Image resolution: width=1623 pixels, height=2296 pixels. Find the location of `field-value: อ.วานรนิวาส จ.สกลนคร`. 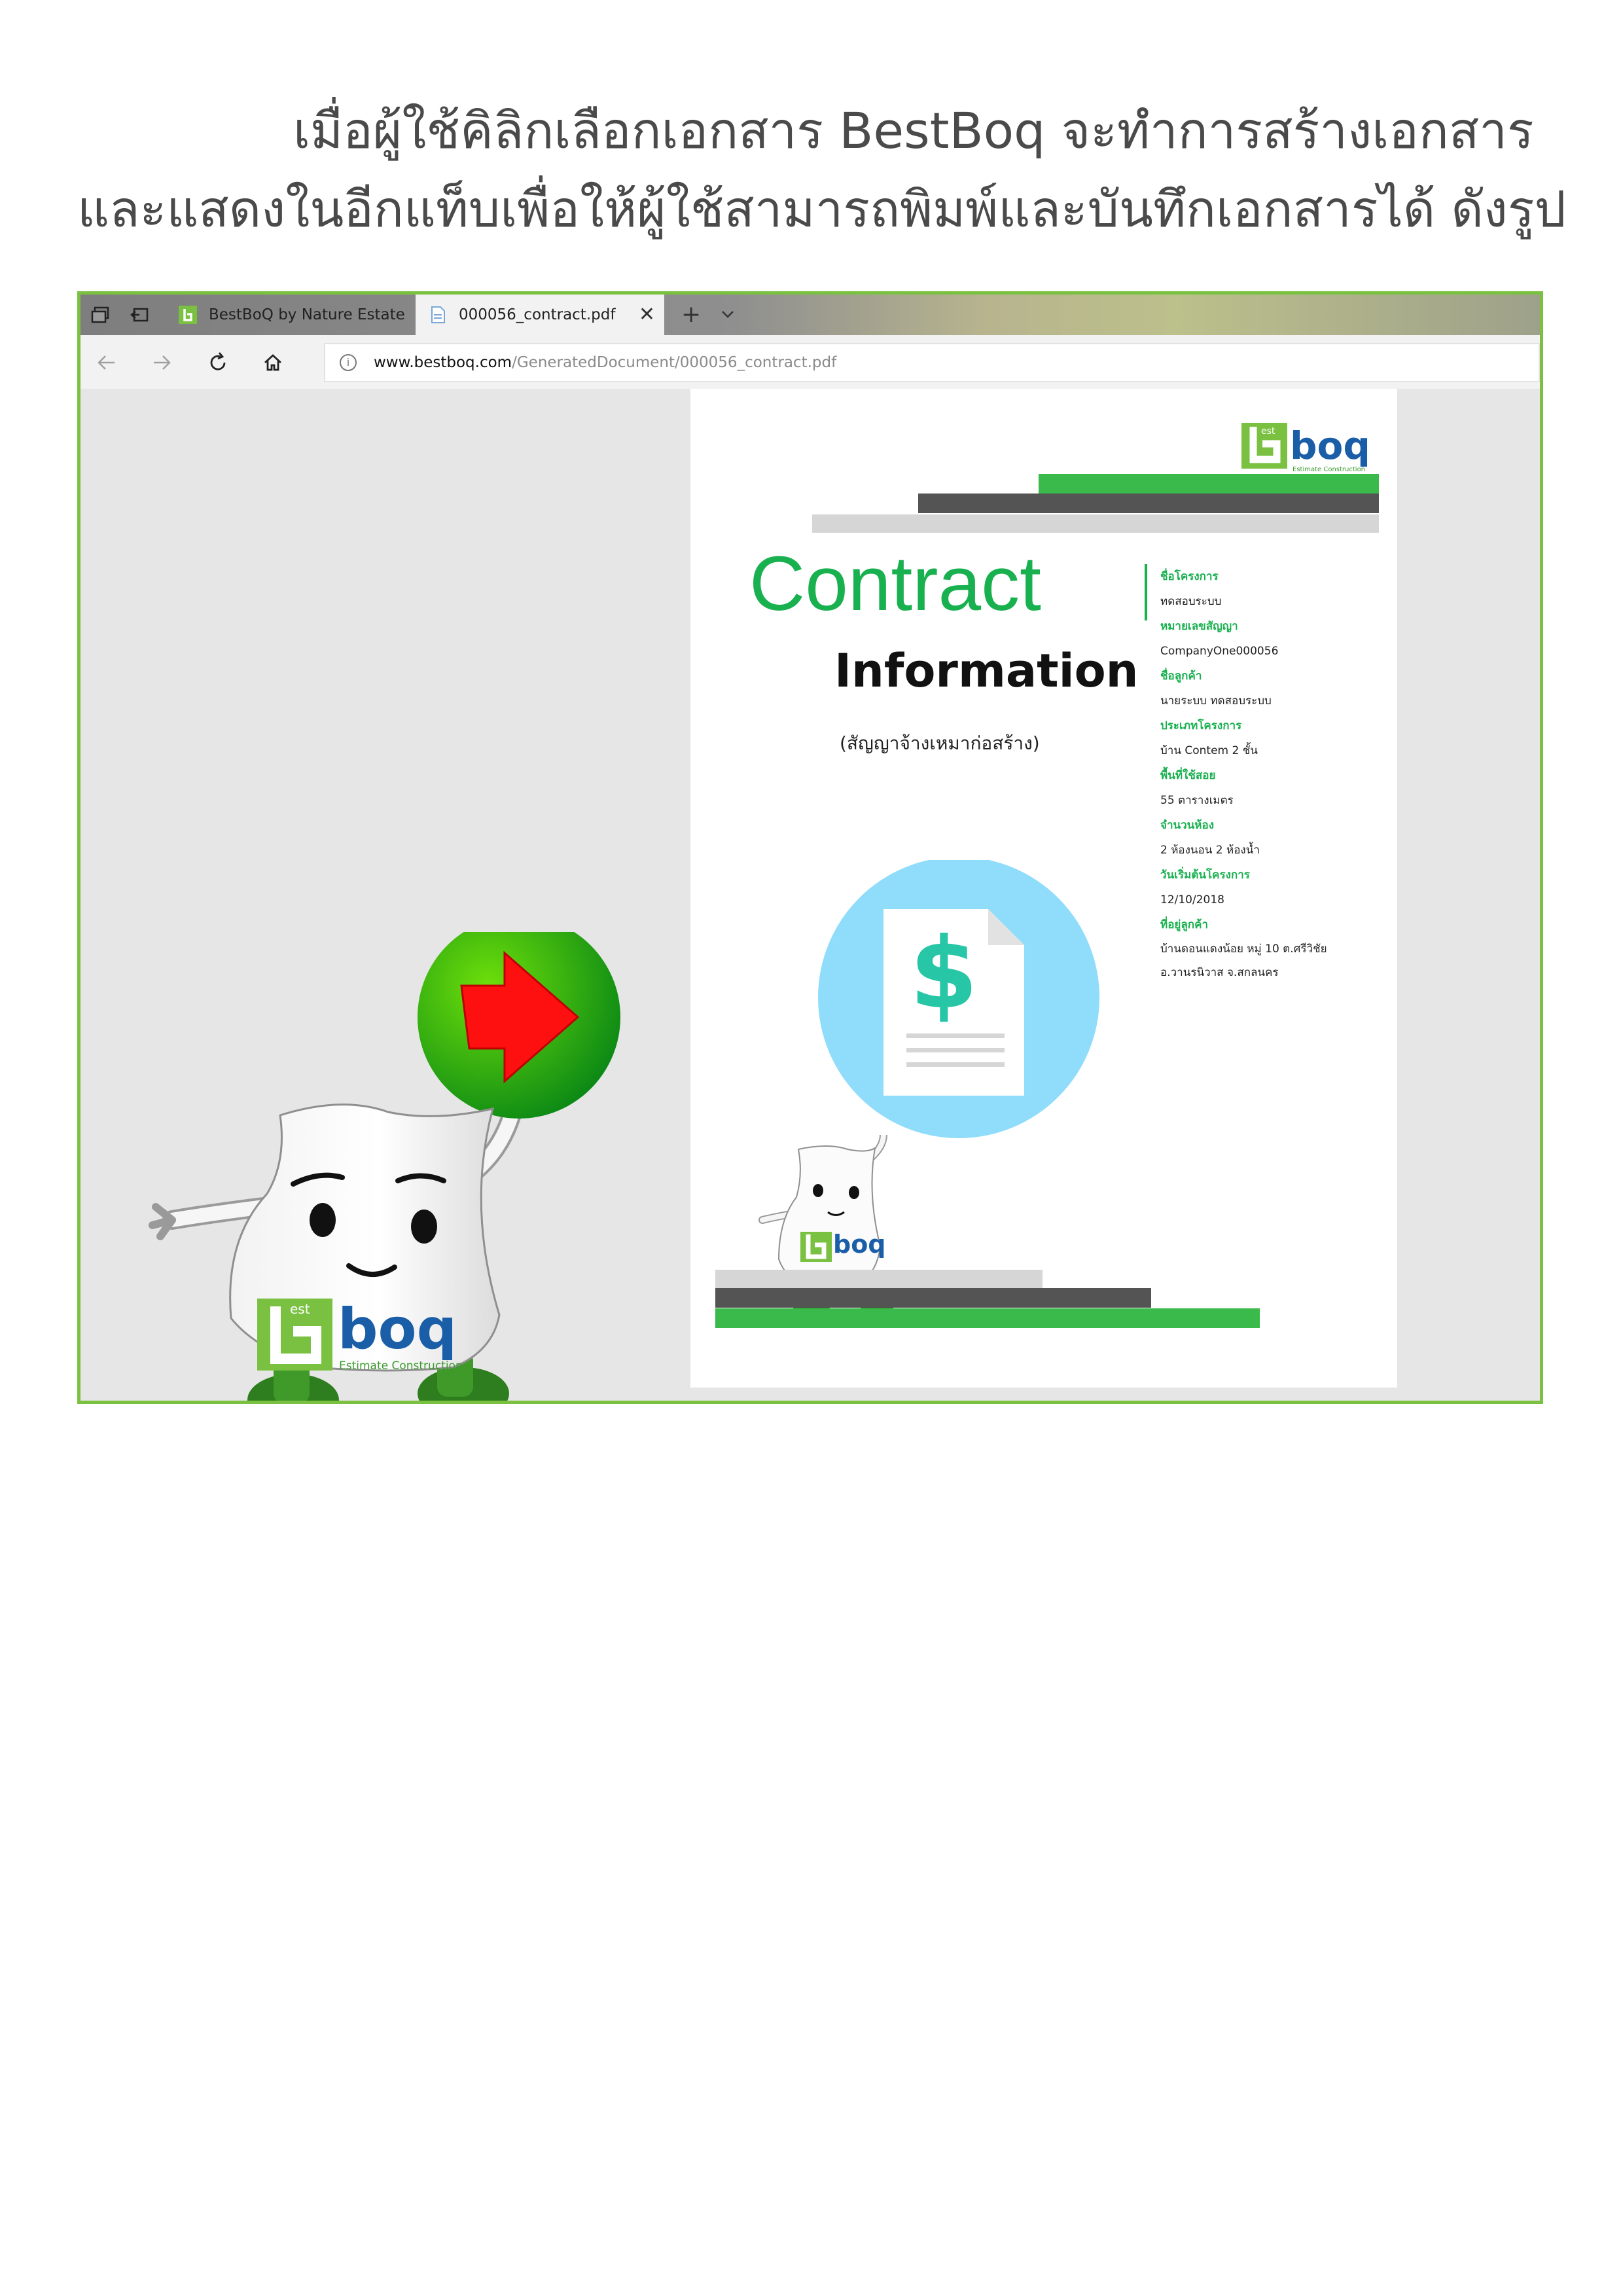

field-value: อ.วานรนิวาส จ.สกลนคร is located at coordinates (1219, 972).